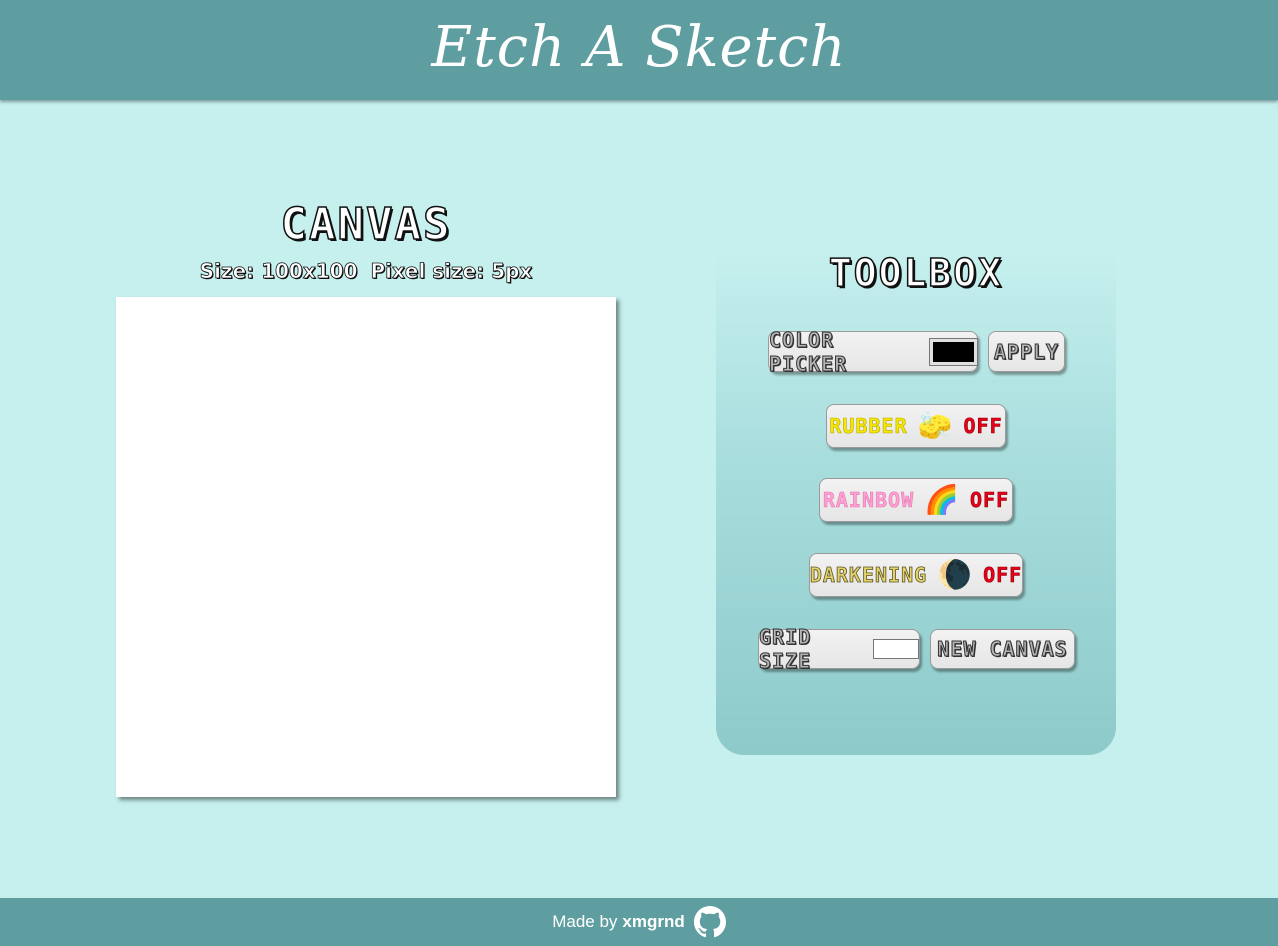  Describe the element at coordinates (916, 500) in the screenshot. I see `rainbow-toggle-button: RAINBOW 🌈 OFF` at that location.